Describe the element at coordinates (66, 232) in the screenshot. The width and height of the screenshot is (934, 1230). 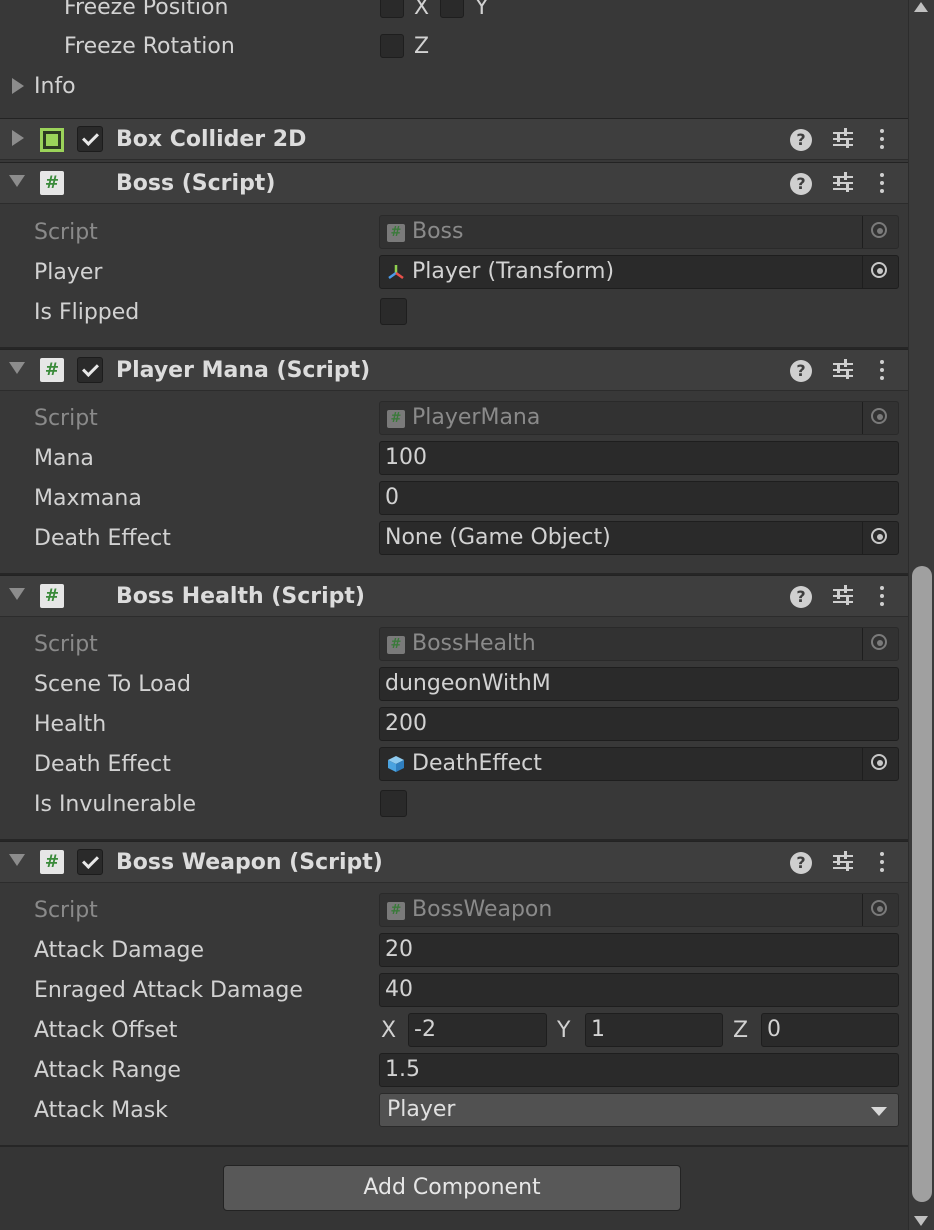
I see `boss-script-label: Script` at that location.